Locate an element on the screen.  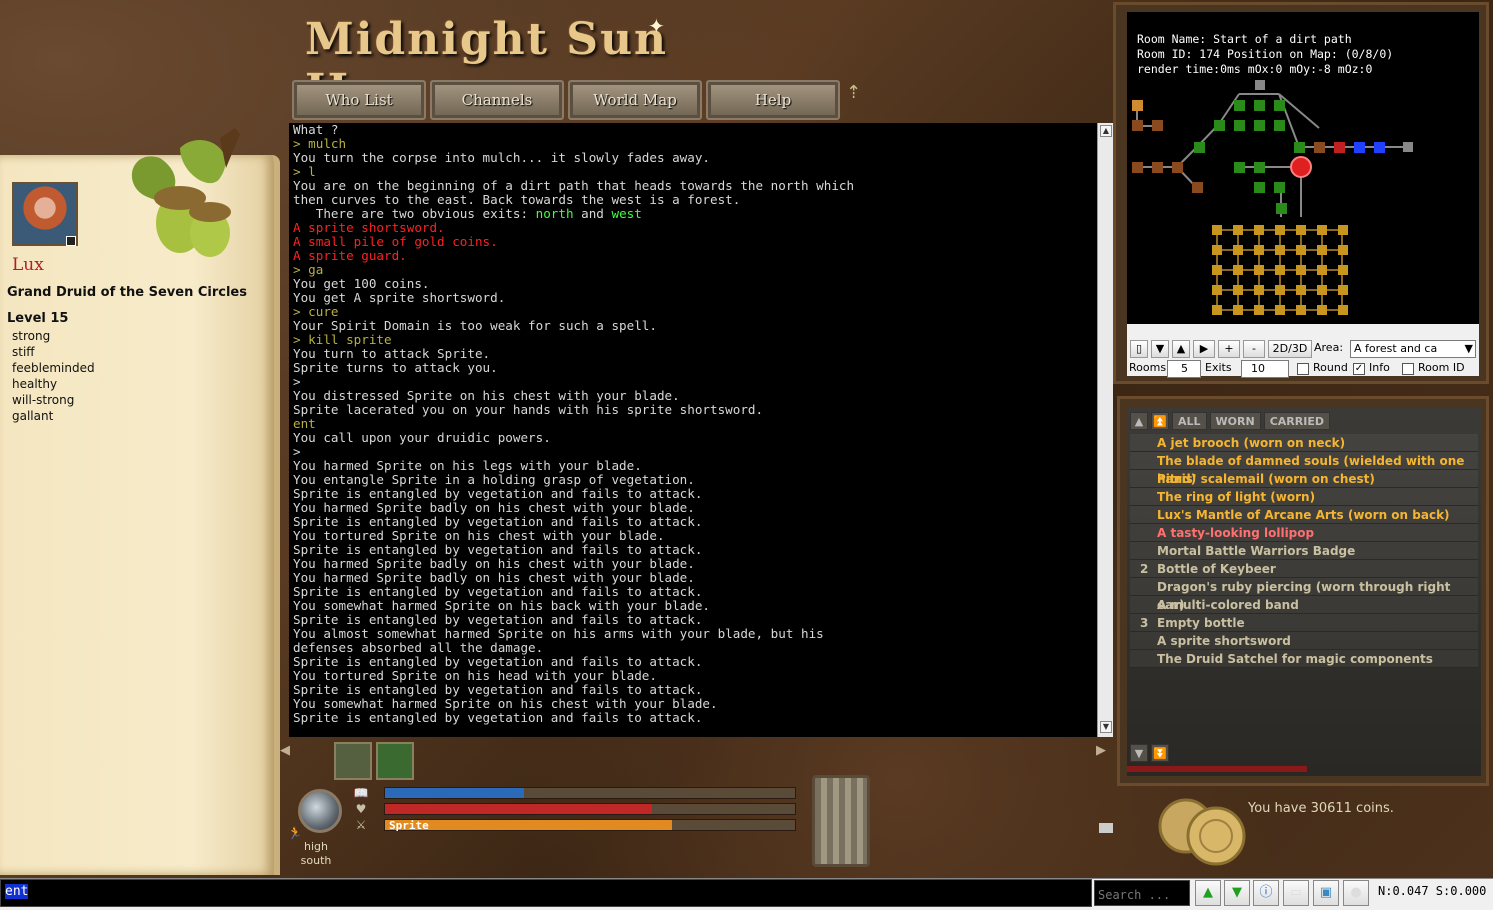
info-checkbox: ✓ is located at coordinates (1359, 369).